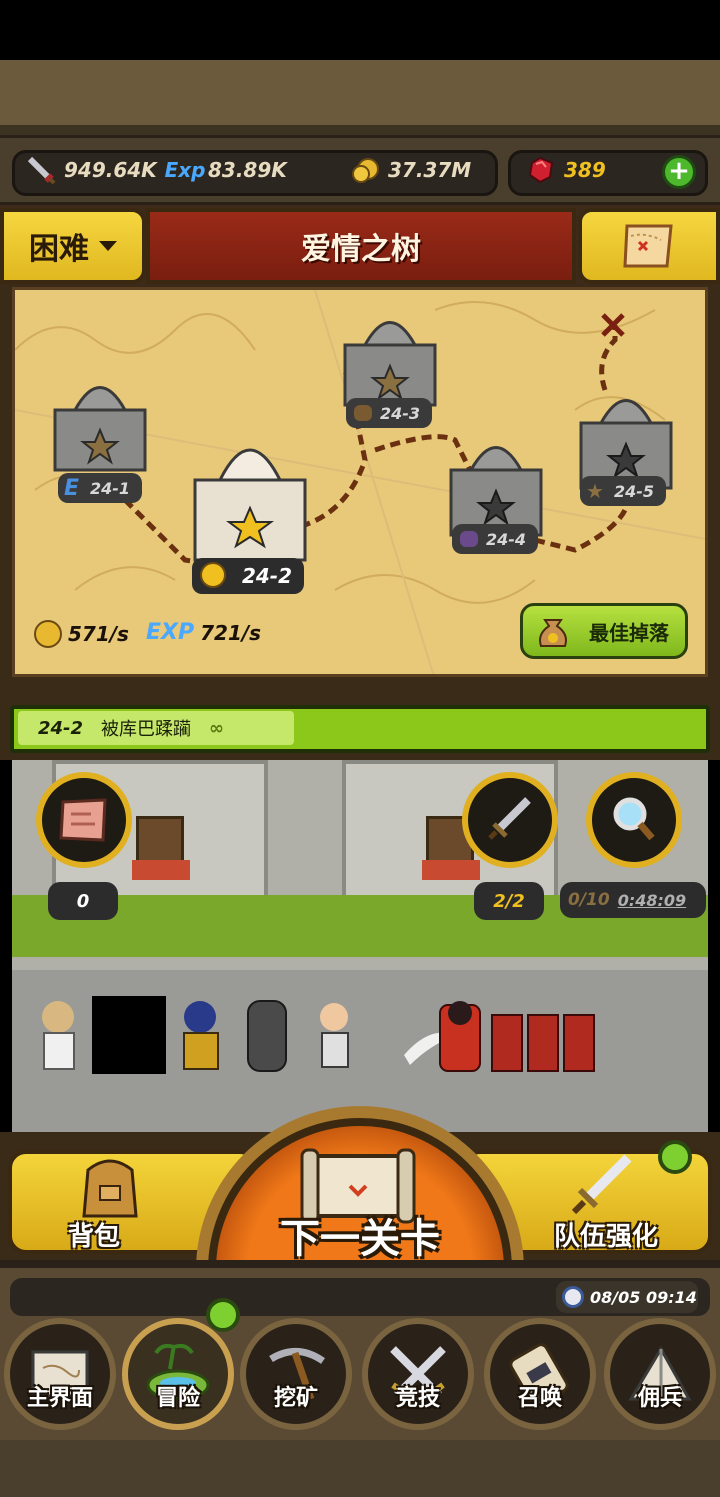 The width and height of the screenshot is (720, 1497). I want to click on nav-main, so click(60, 1374).